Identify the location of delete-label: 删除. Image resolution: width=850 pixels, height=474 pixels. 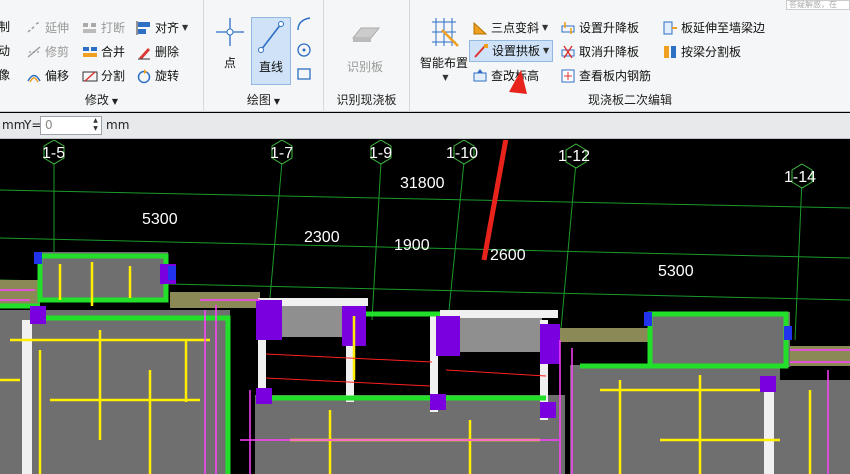
(167, 52).